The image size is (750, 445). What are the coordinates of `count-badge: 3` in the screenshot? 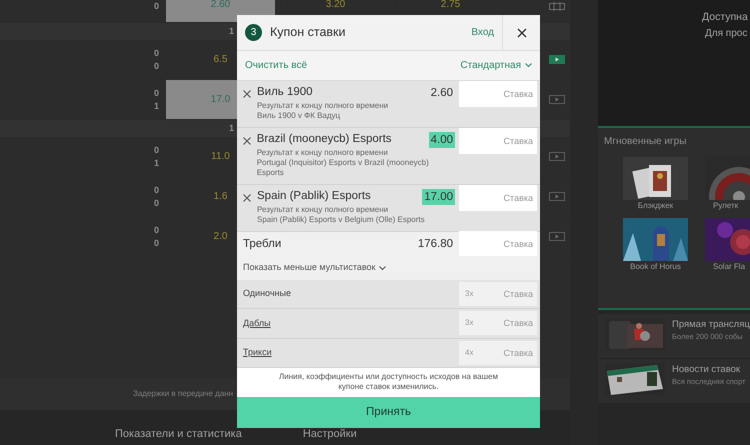 It's located at (253, 32).